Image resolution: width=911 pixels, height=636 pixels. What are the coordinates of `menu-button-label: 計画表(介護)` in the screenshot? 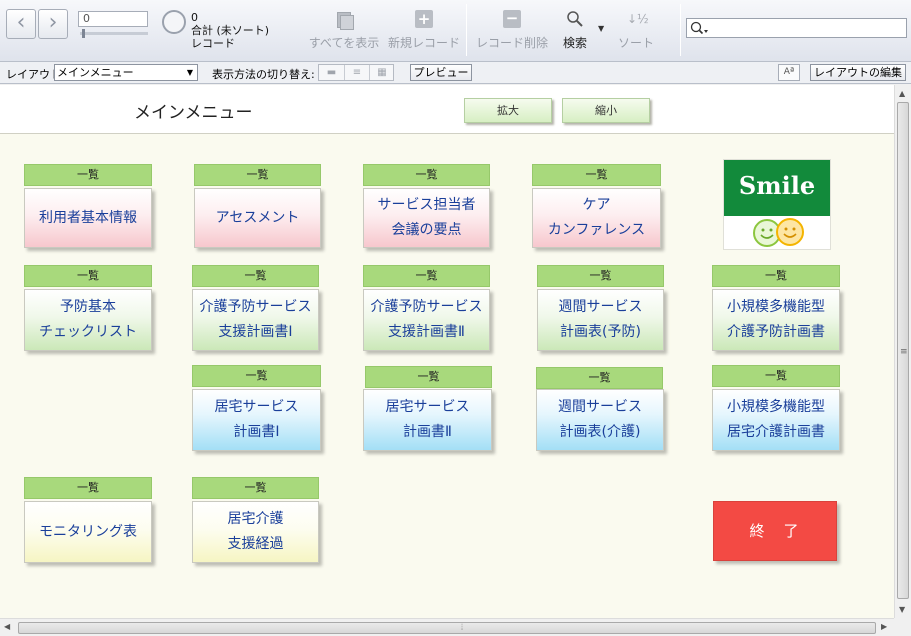 It's located at (600, 432).